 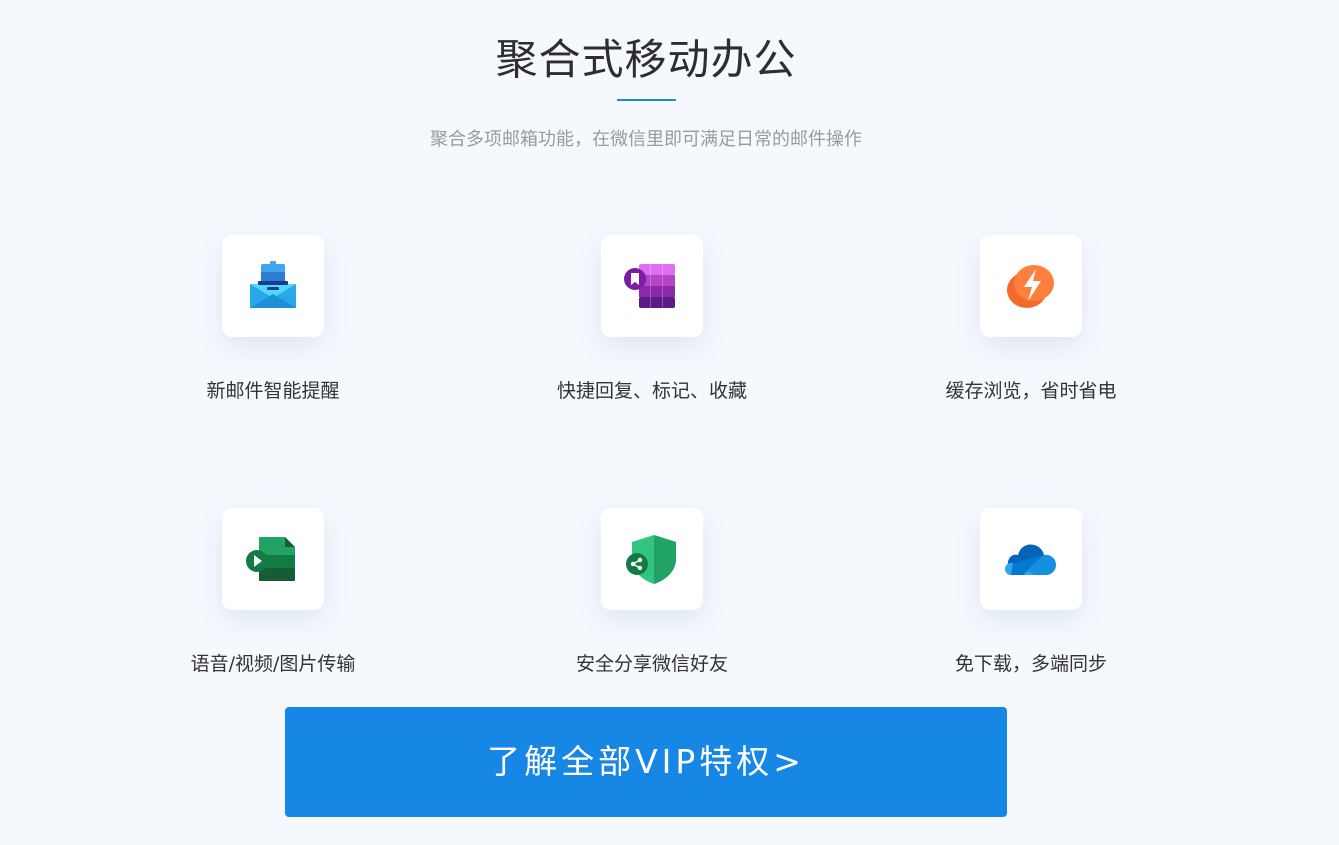 What do you see at coordinates (270, 559) in the screenshot?
I see `media-play-icon` at bounding box center [270, 559].